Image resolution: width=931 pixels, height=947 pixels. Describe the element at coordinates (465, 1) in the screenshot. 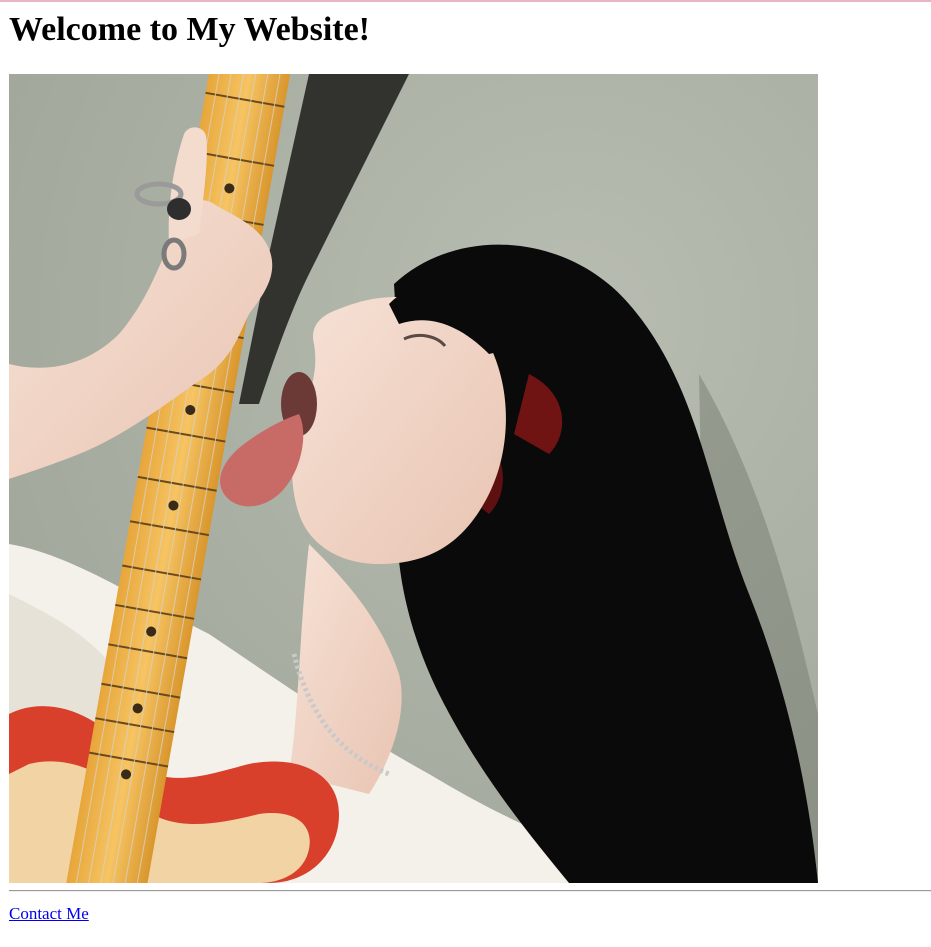

I see `top-border` at that location.